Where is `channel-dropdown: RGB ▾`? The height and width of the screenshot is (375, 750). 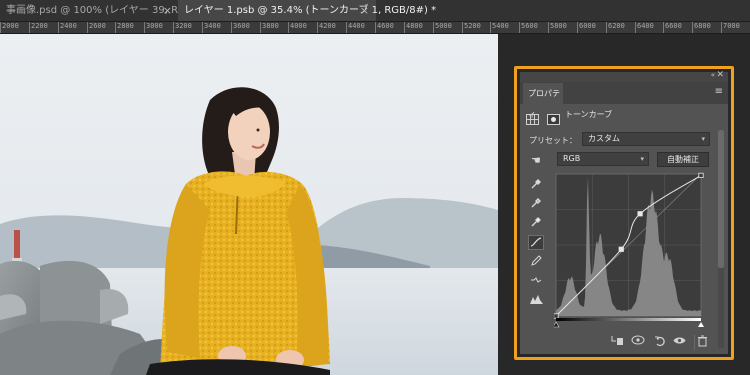 channel-dropdown: RGB ▾ is located at coordinates (603, 159).